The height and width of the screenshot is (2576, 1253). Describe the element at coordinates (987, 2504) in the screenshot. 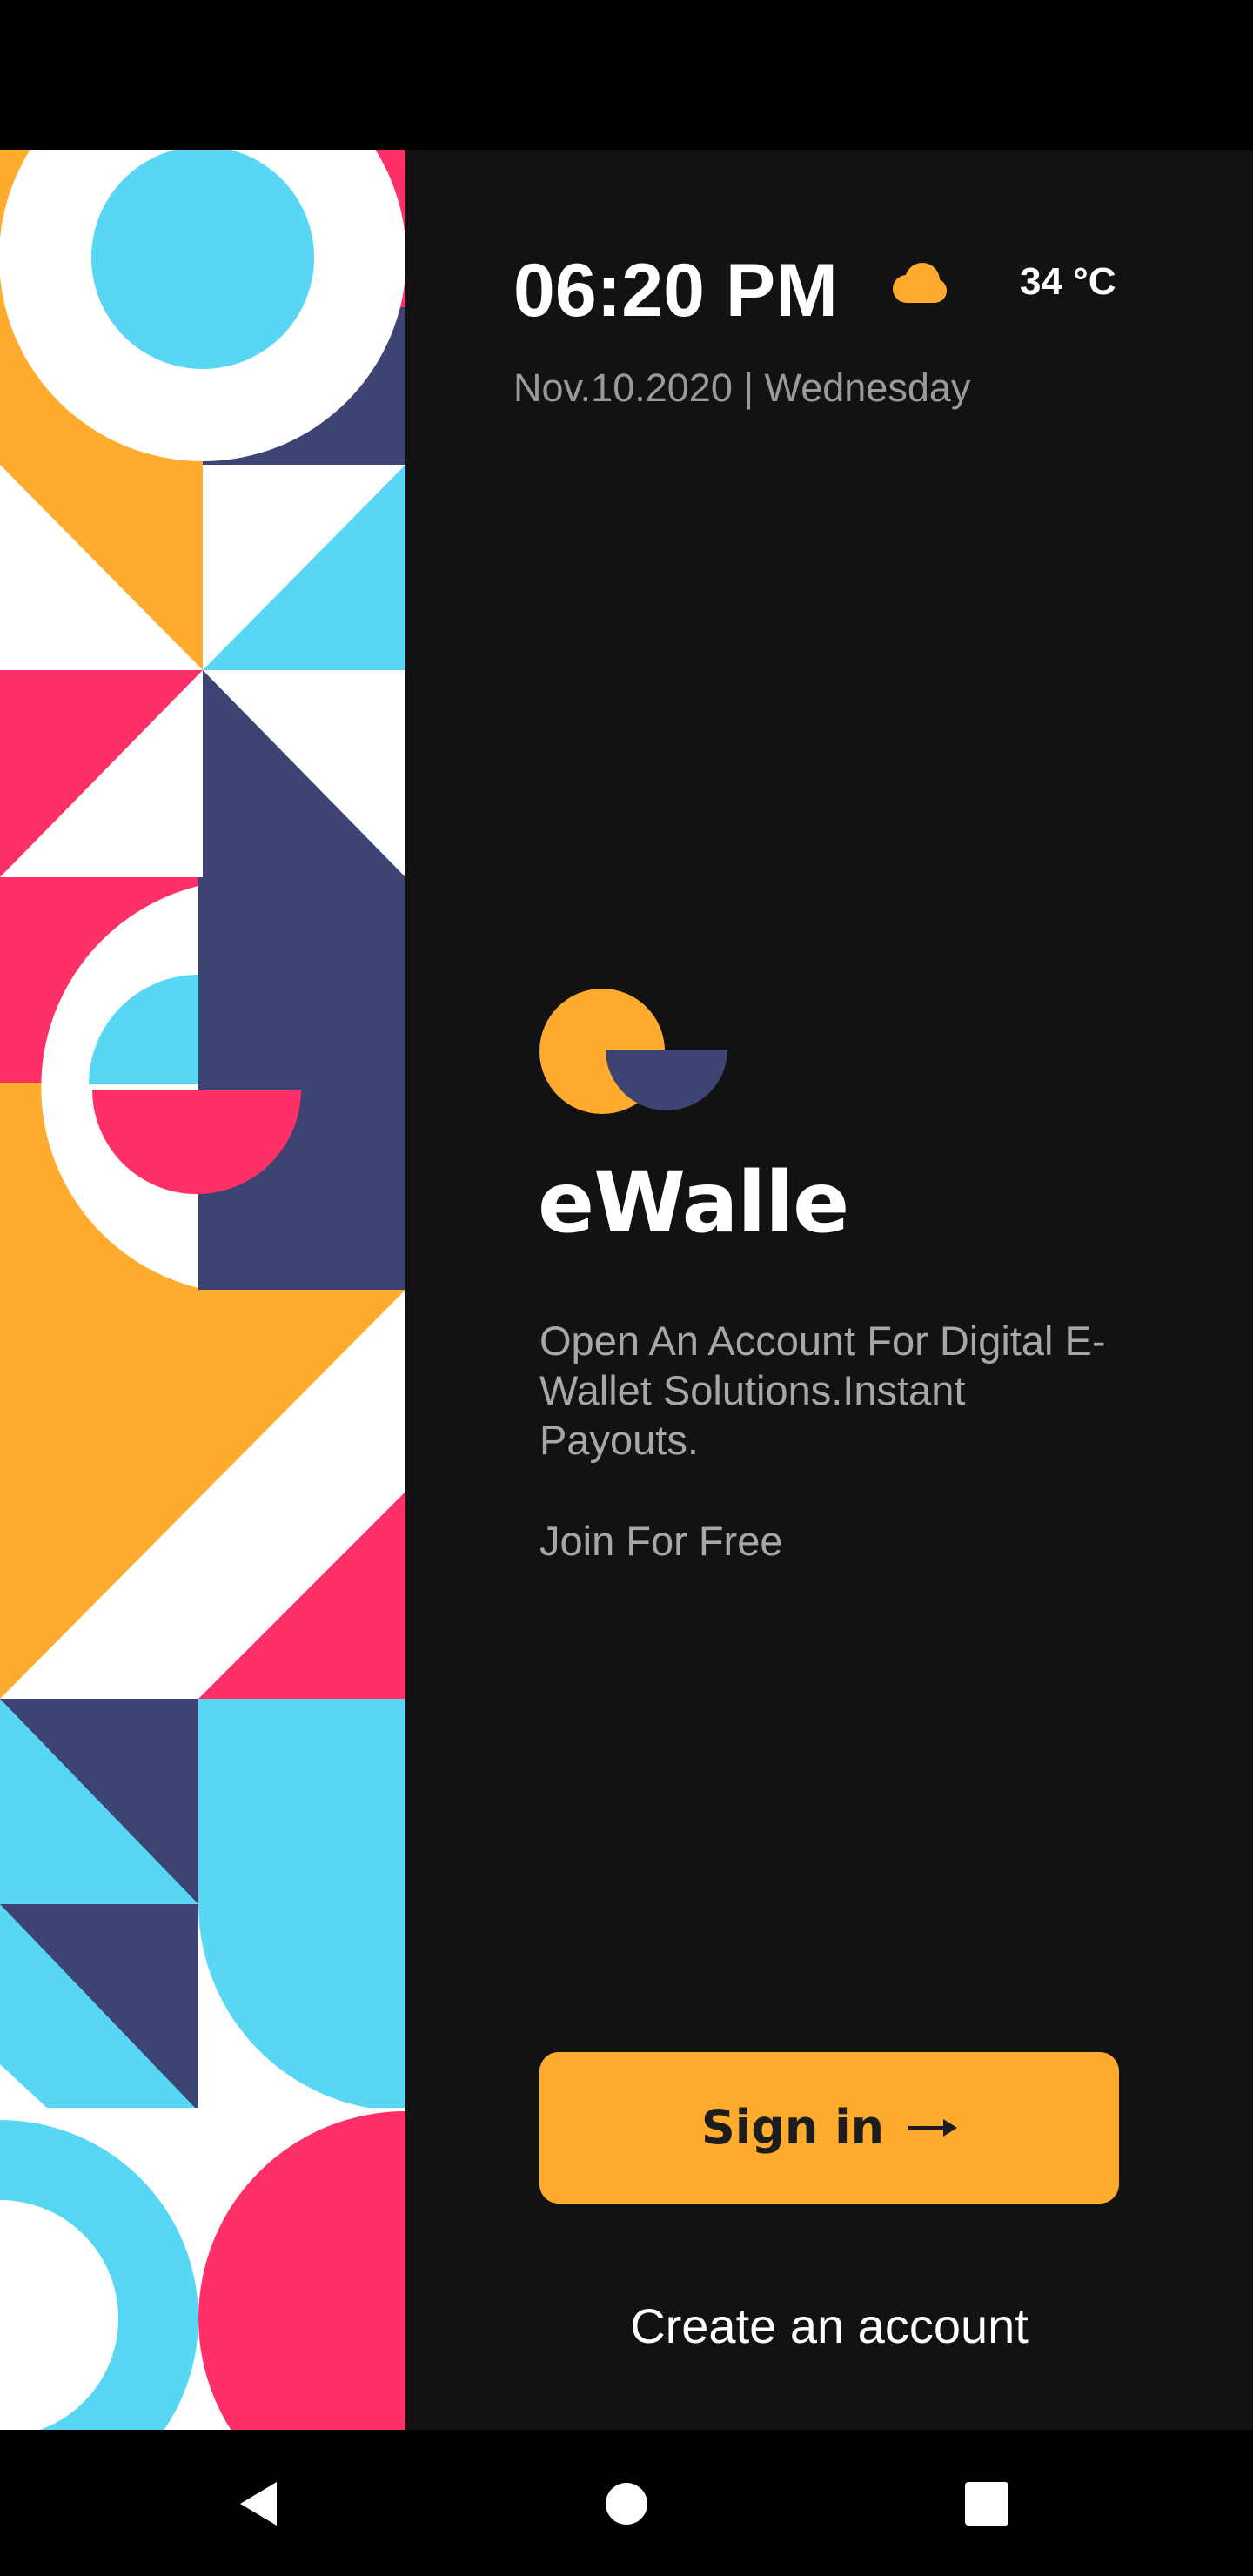

I see `recents-square-icon` at that location.